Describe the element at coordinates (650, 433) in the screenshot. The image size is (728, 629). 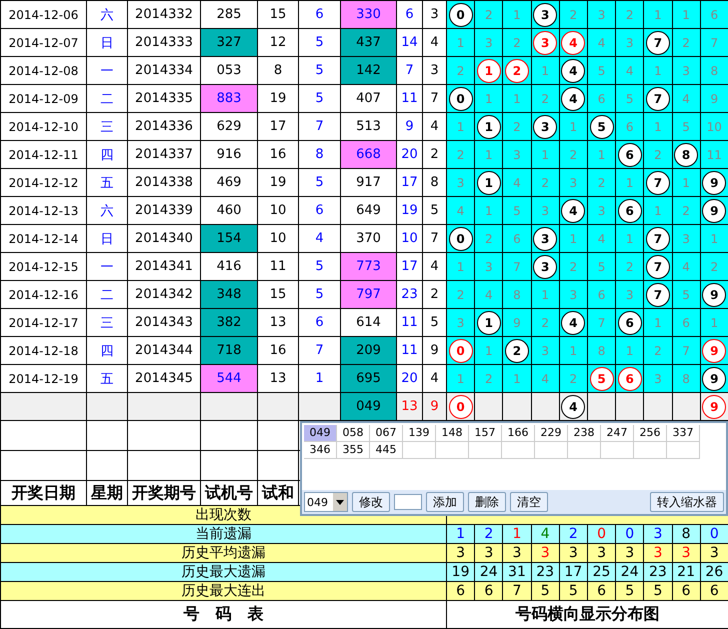
I see `number-item: 256` at that location.